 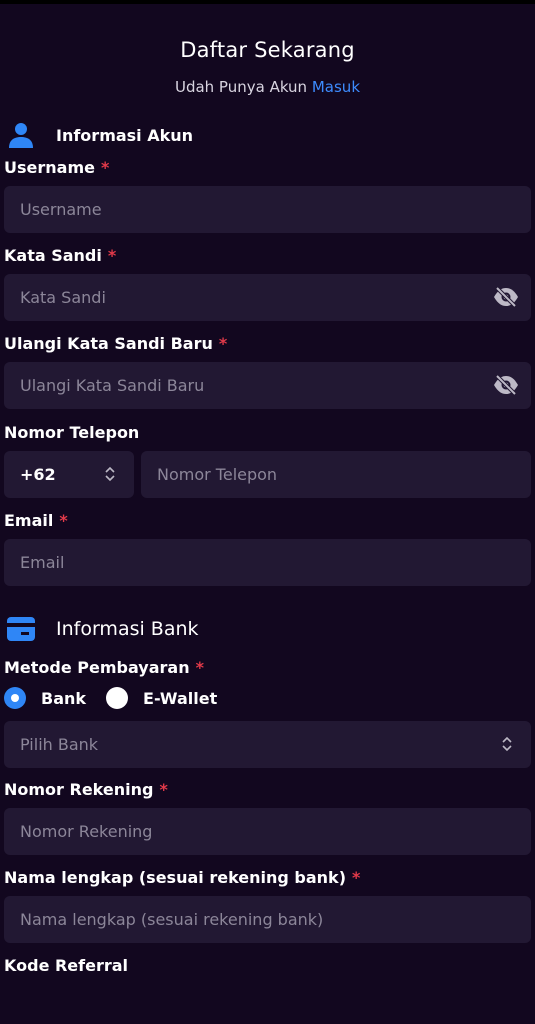 I want to click on account-section-title: Informasi Akun, so click(x=125, y=135).